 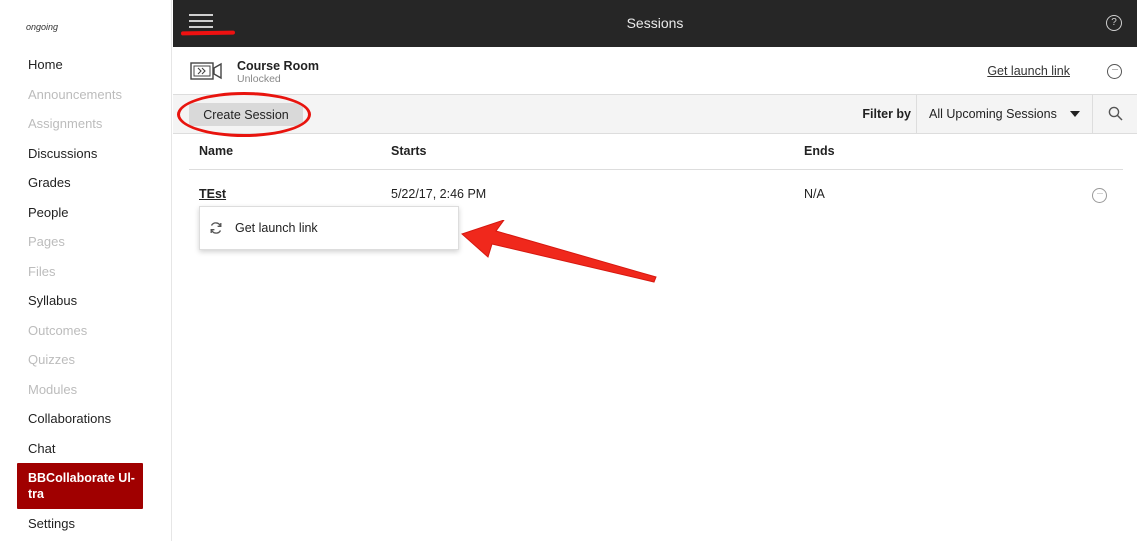 I want to click on page-title: Sessions, so click(x=655, y=23).